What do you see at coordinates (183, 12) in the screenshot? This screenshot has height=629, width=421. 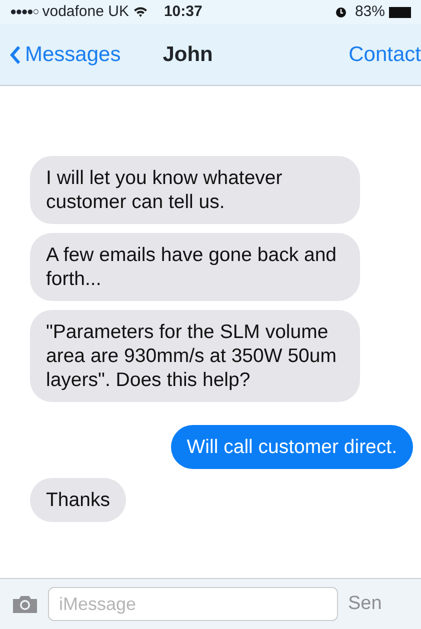 I see `clock: 10:37` at bounding box center [183, 12].